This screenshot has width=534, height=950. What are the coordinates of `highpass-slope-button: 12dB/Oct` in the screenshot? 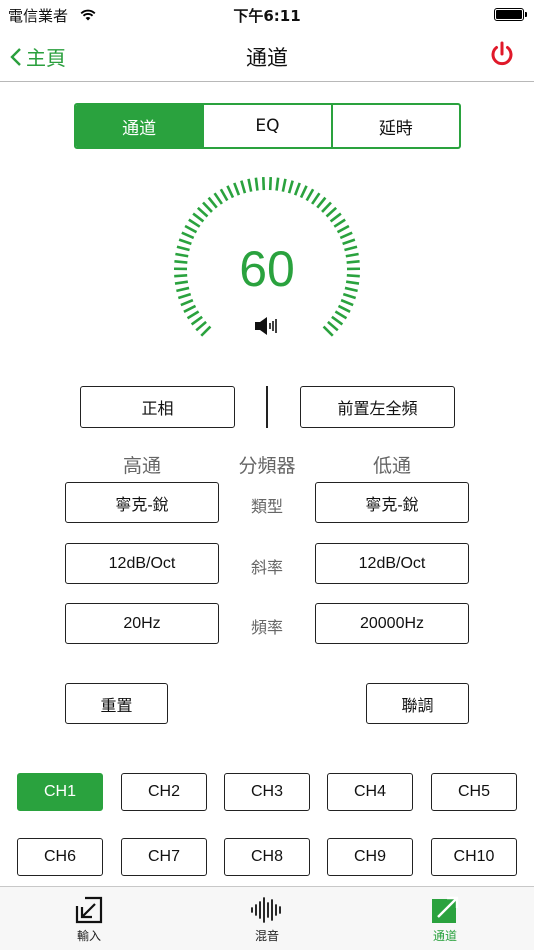 It's located at (142, 563).